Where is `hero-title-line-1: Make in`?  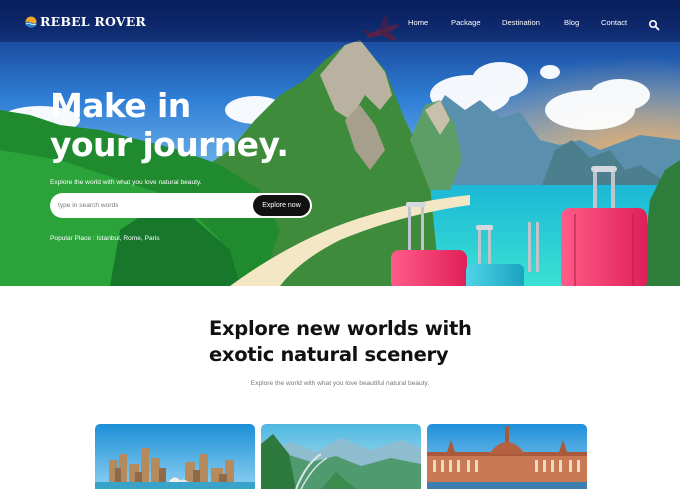
hero-title-line-1: Make in is located at coordinates (120, 105).